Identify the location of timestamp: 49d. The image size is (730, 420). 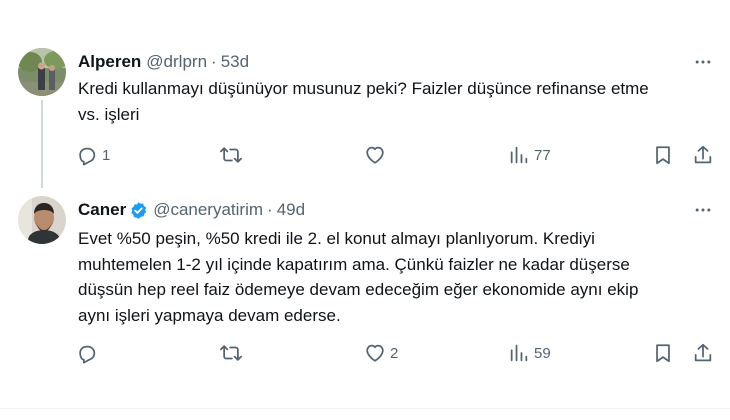
(291, 210).